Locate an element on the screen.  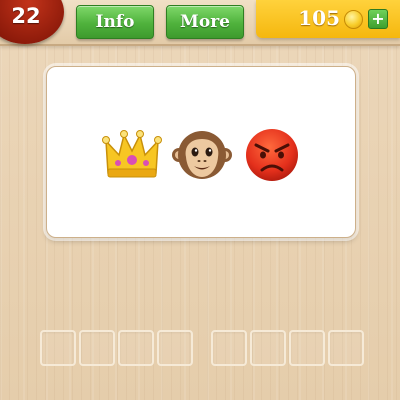
coin-icon is located at coordinates (353, 19).